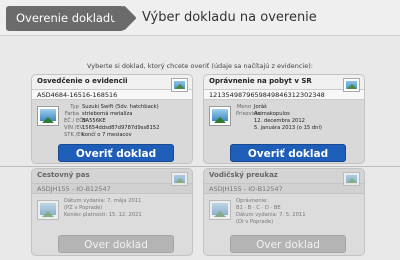 Image resolution: width=400 pixels, height=260 pixels. I want to click on field-label: Meno, so click(243, 107).